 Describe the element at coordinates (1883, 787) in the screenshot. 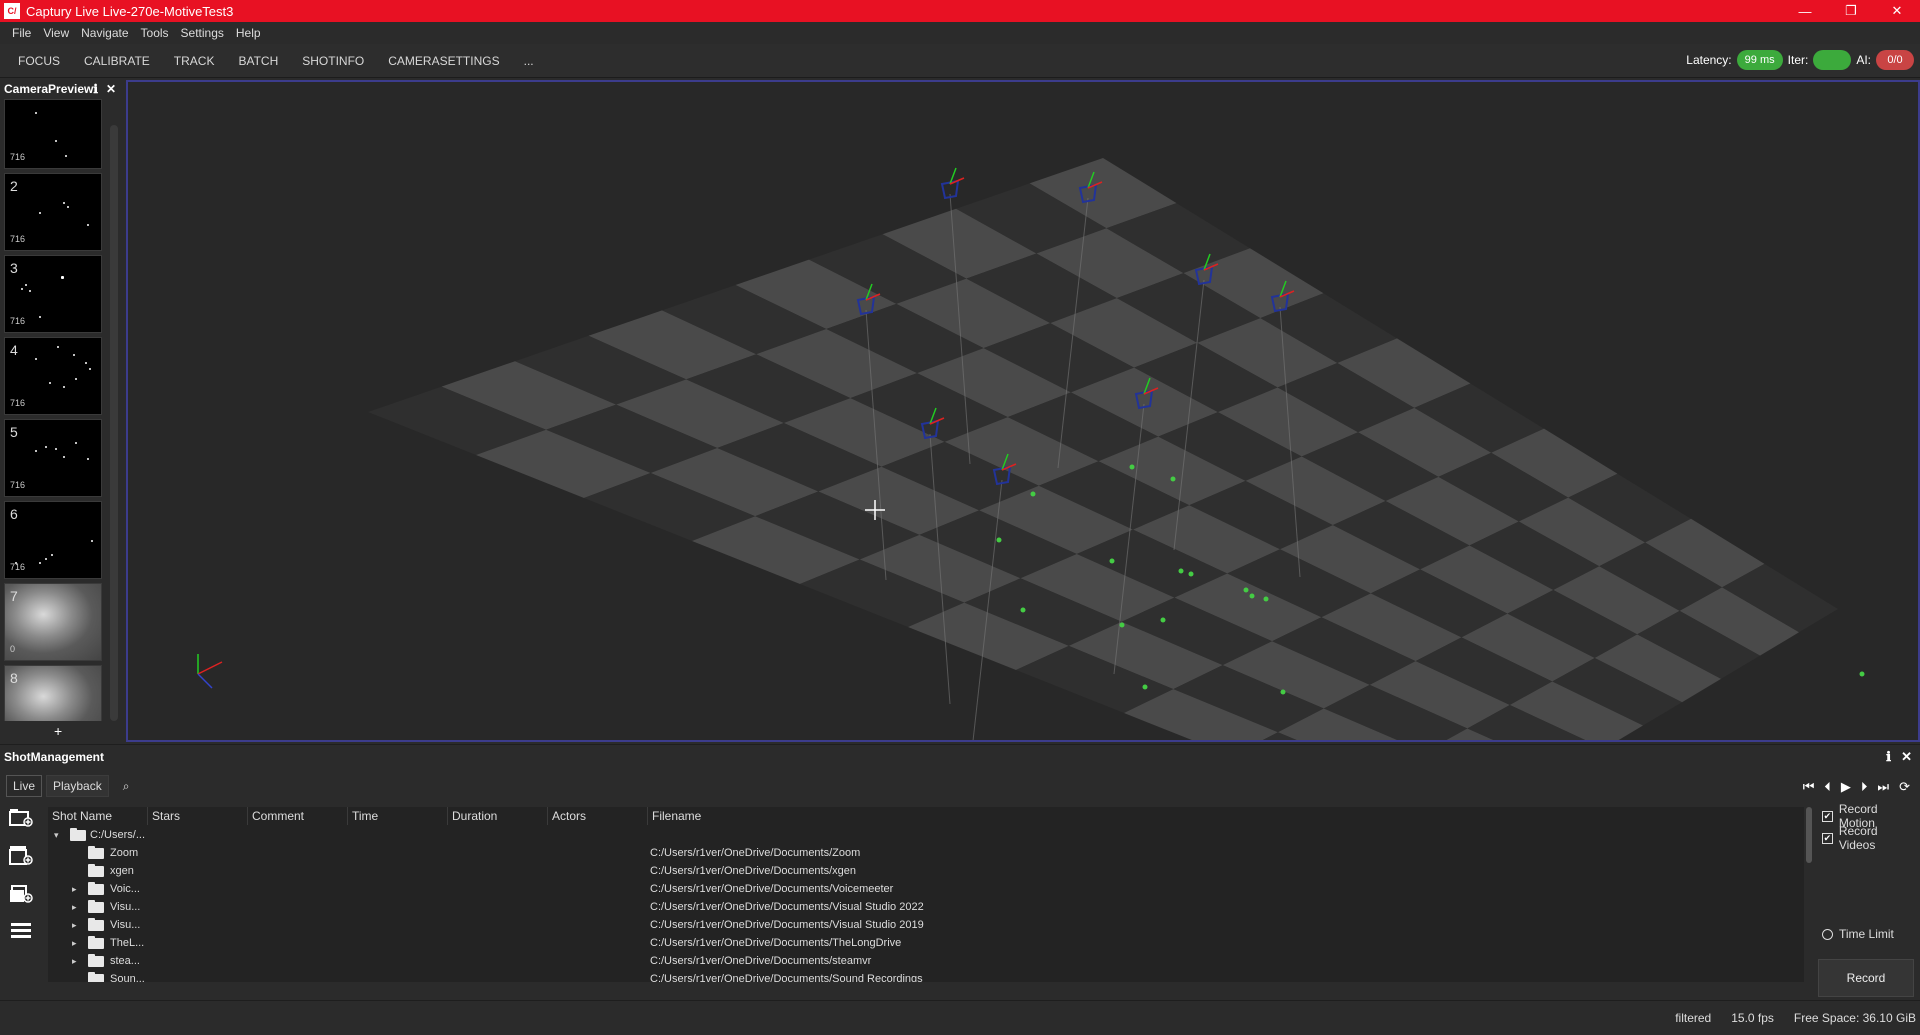

I see `skip-end-icon: ⏭` at that location.